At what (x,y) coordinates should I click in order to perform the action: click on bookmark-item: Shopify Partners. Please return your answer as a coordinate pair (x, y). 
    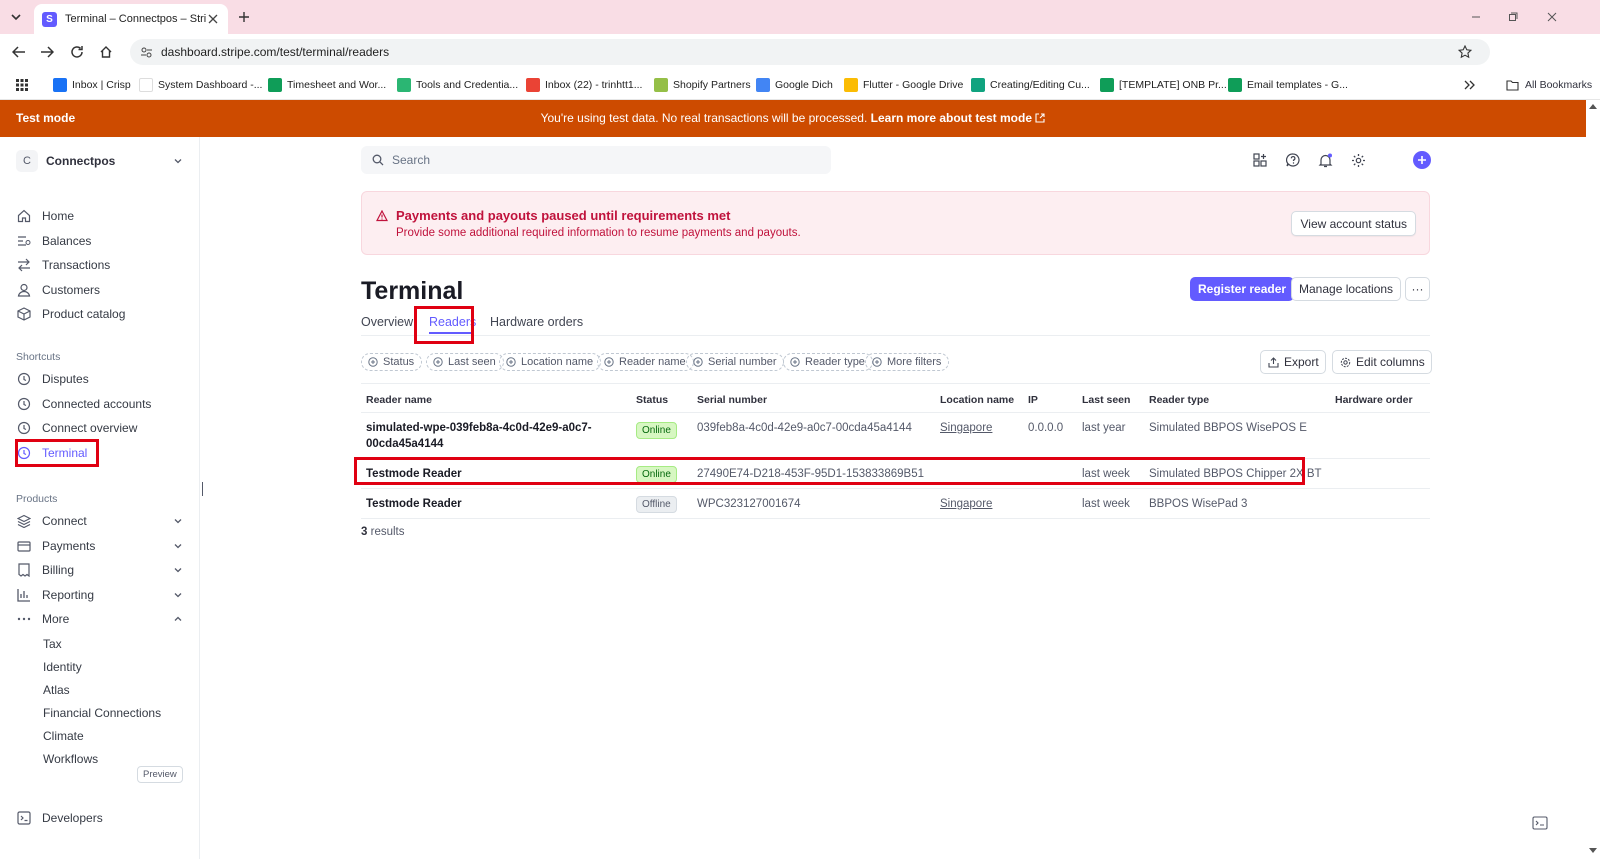
    Looking at the image, I should click on (702, 85).